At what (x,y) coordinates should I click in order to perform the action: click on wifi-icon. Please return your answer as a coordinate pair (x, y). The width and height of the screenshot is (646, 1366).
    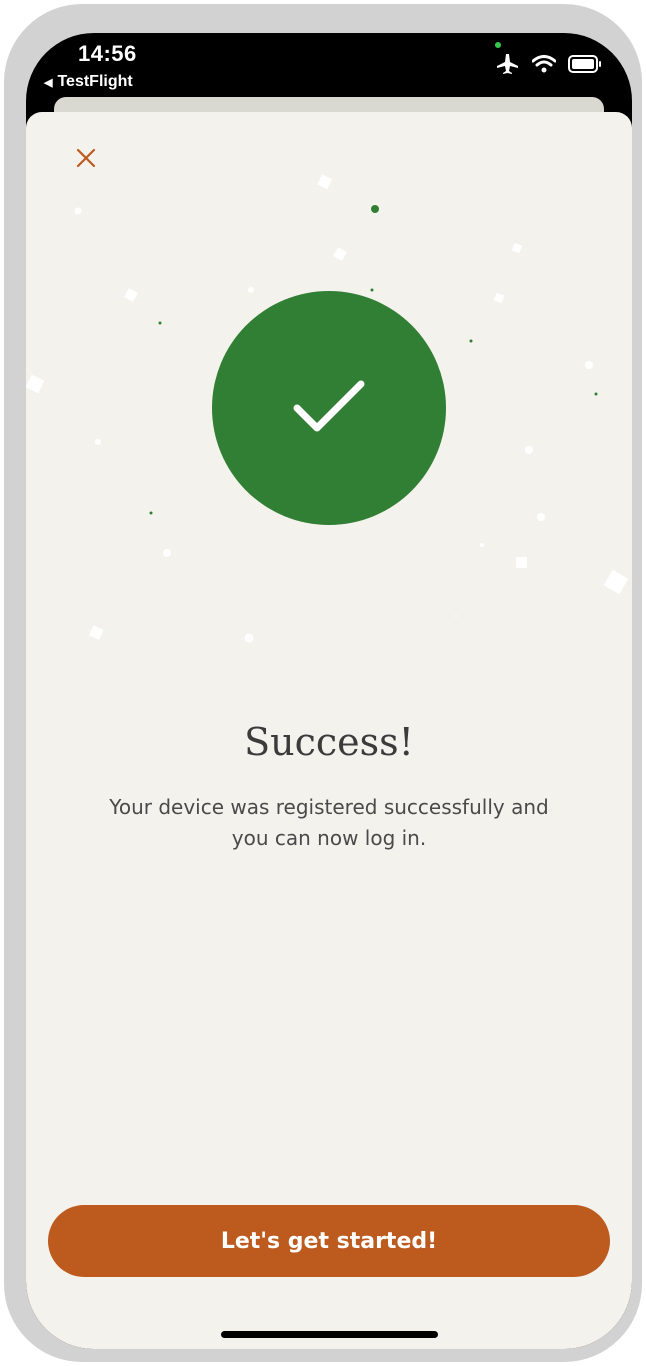
    Looking at the image, I should click on (544, 66).